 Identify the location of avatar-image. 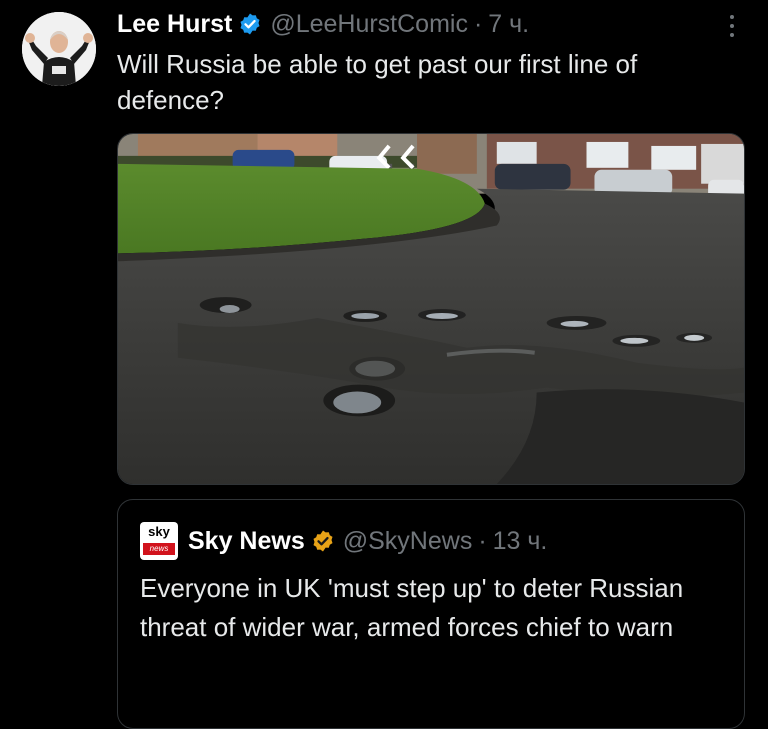
(59, 49).